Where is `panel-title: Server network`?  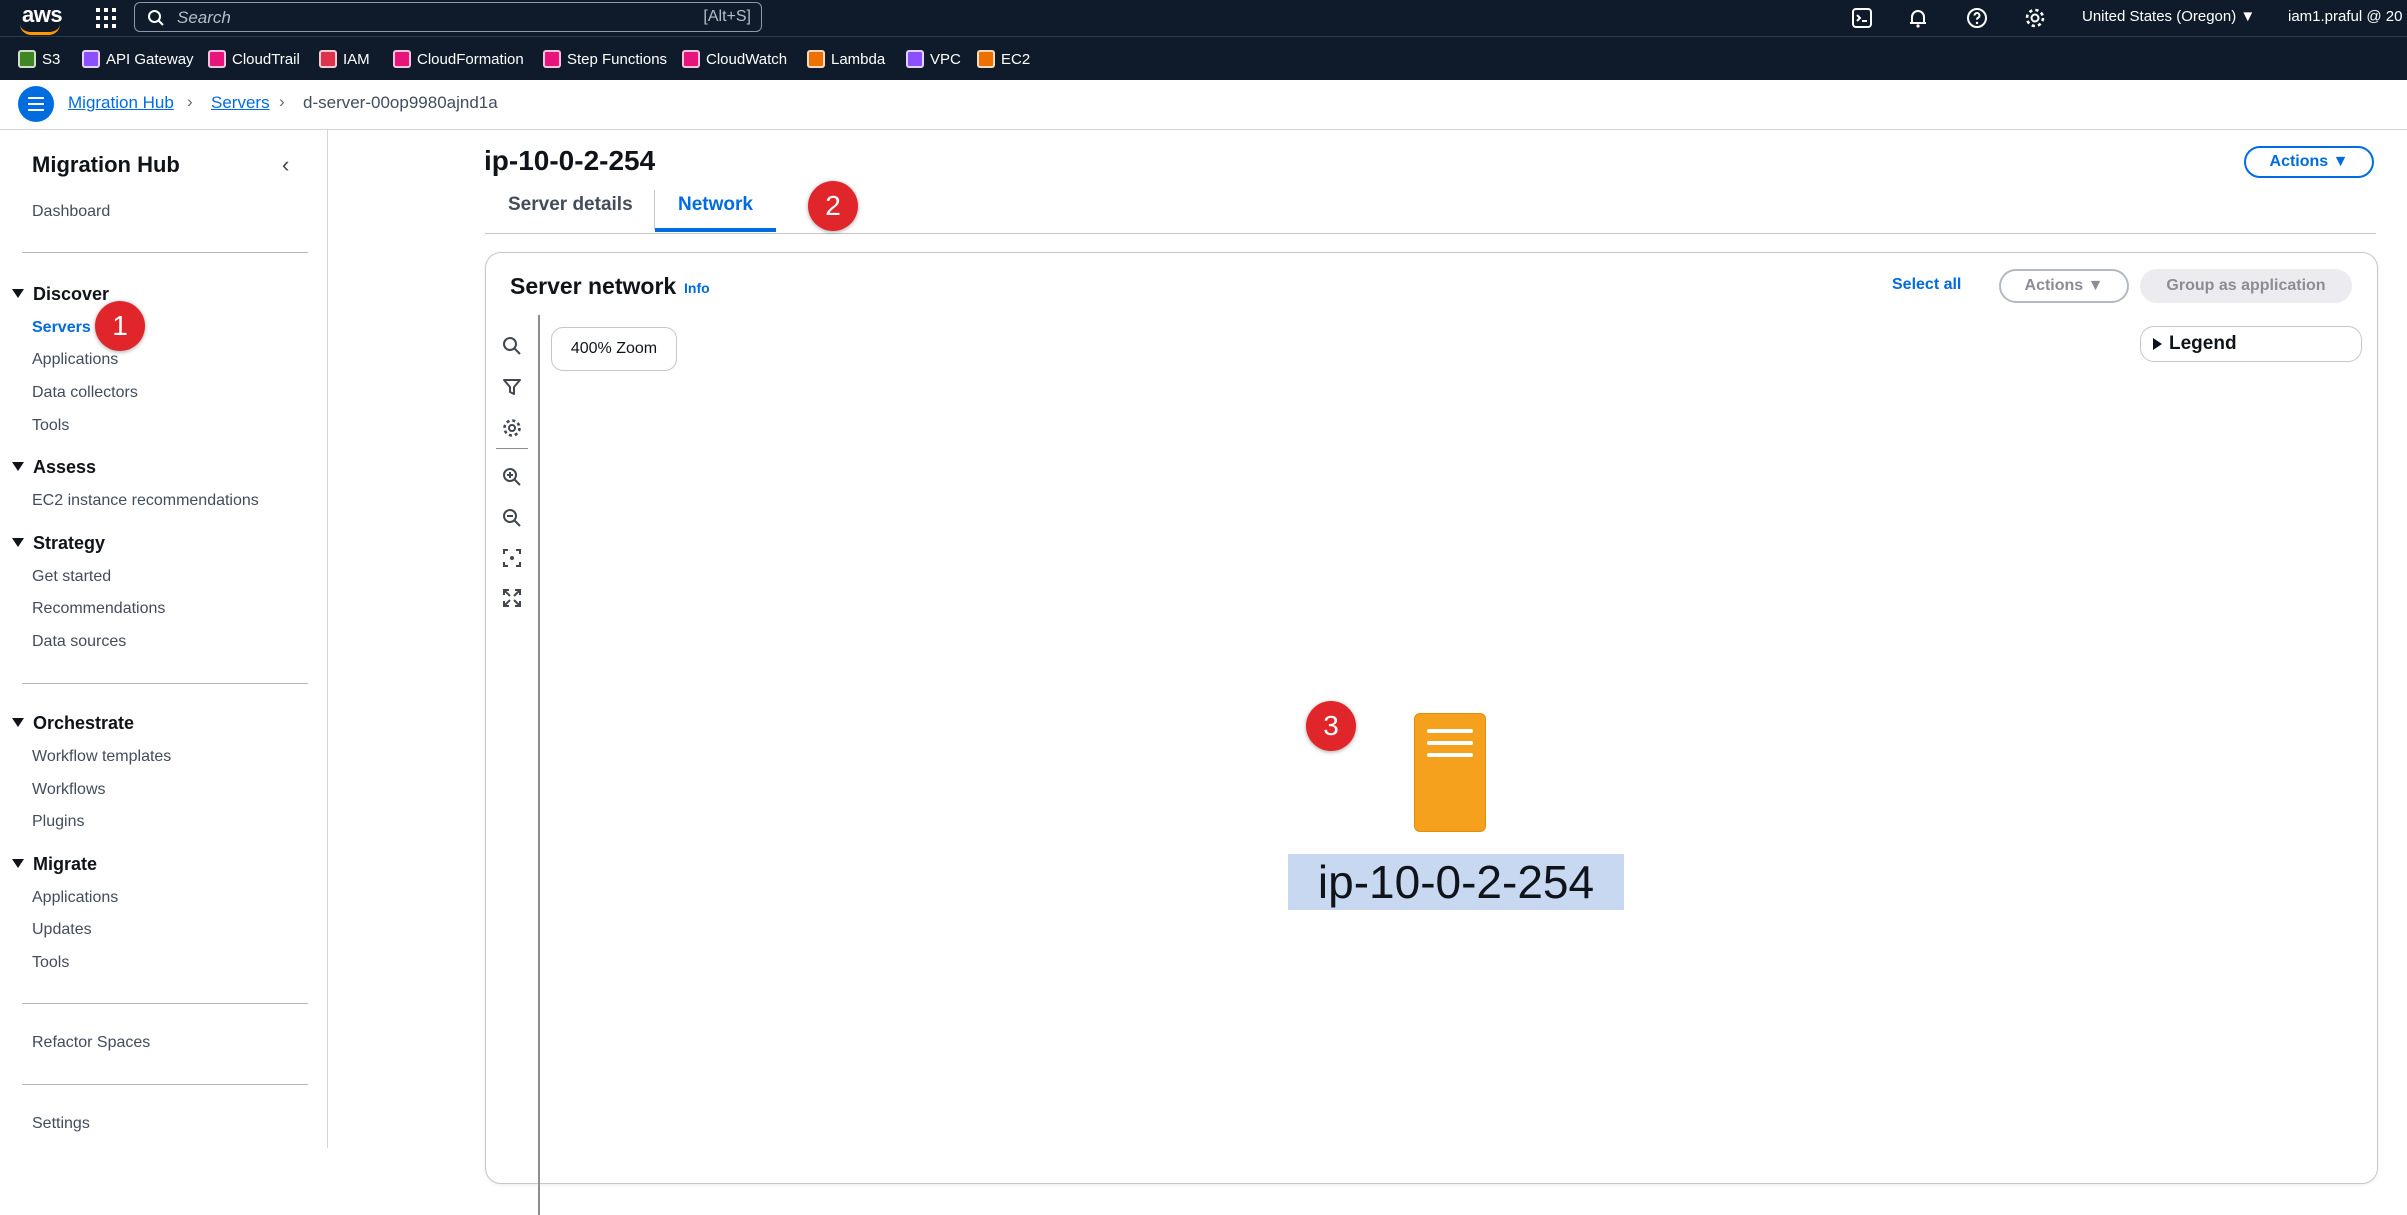
panel-title: Server network is located at coordinates (593, 286).